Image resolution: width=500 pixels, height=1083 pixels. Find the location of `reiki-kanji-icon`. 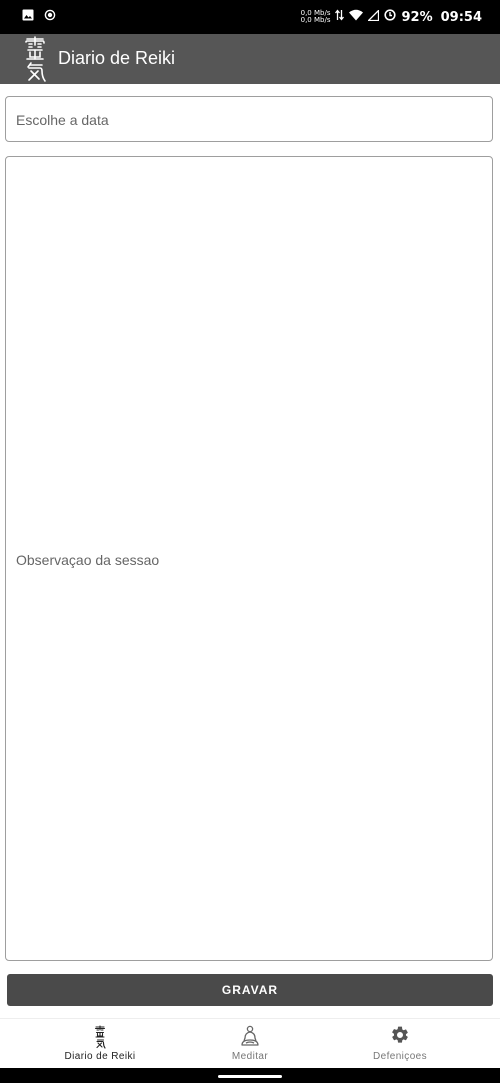

reiki-kanji-icon is located at coordinates (100, 1039).